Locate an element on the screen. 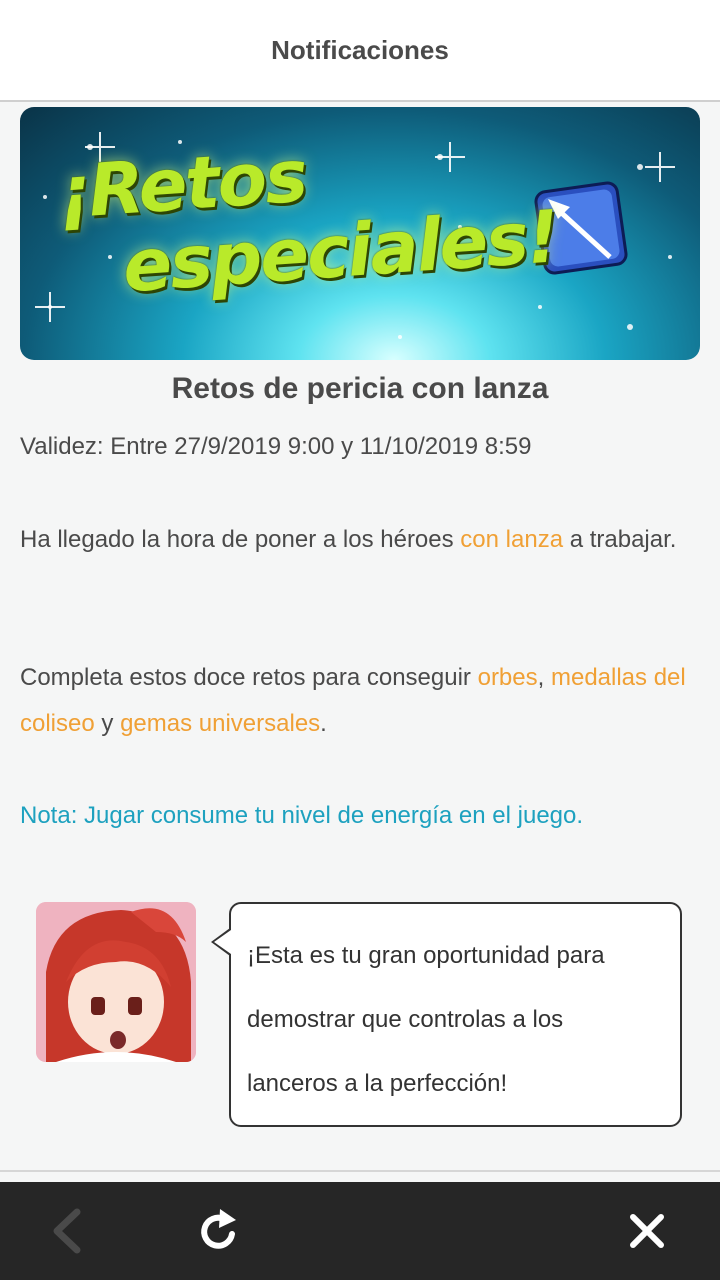  highlight-orbs: orbes is located at coordinates (507, 677).